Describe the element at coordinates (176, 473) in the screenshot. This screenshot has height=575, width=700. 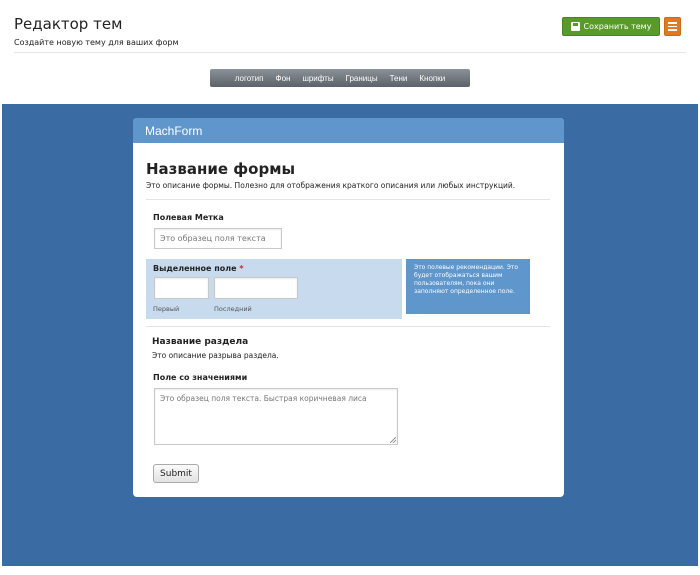
I see `submit-button: Submit` at that location.